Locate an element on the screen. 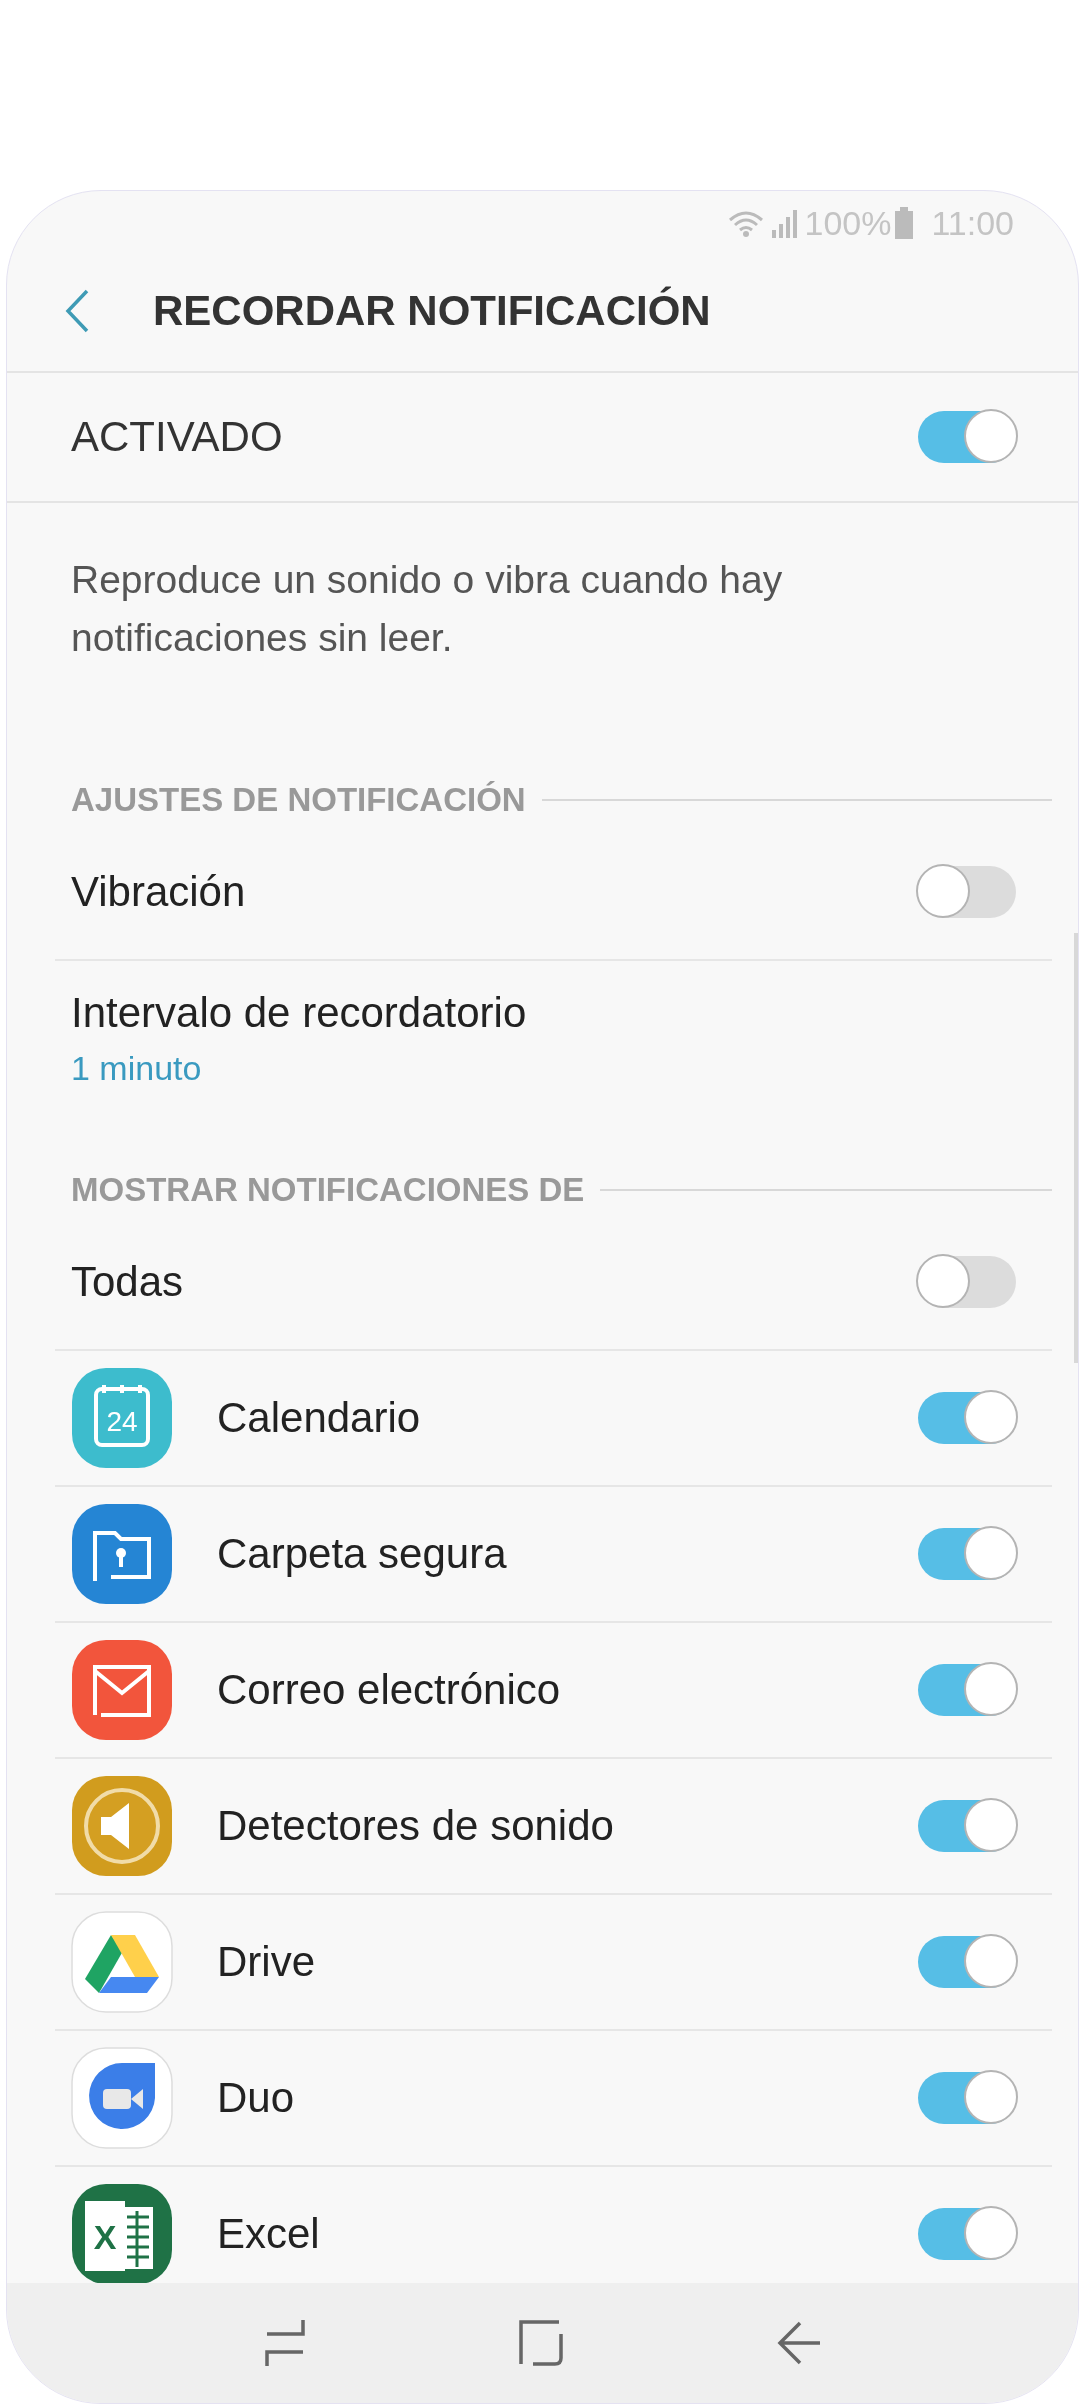 This screenshot has height=2406, width=1085. battery-icon is located at coordinates (904, 223).